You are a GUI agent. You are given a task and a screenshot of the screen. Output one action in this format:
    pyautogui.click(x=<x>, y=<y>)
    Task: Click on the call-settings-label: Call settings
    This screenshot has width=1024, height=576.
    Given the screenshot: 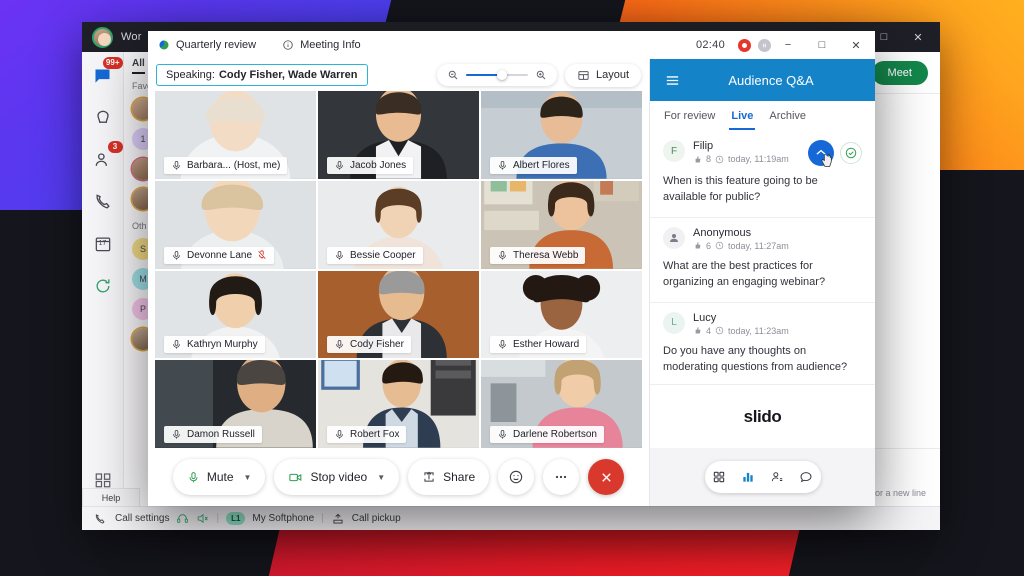 What is the action you would take?
    pyautogui.click(x=142, y=518)
    